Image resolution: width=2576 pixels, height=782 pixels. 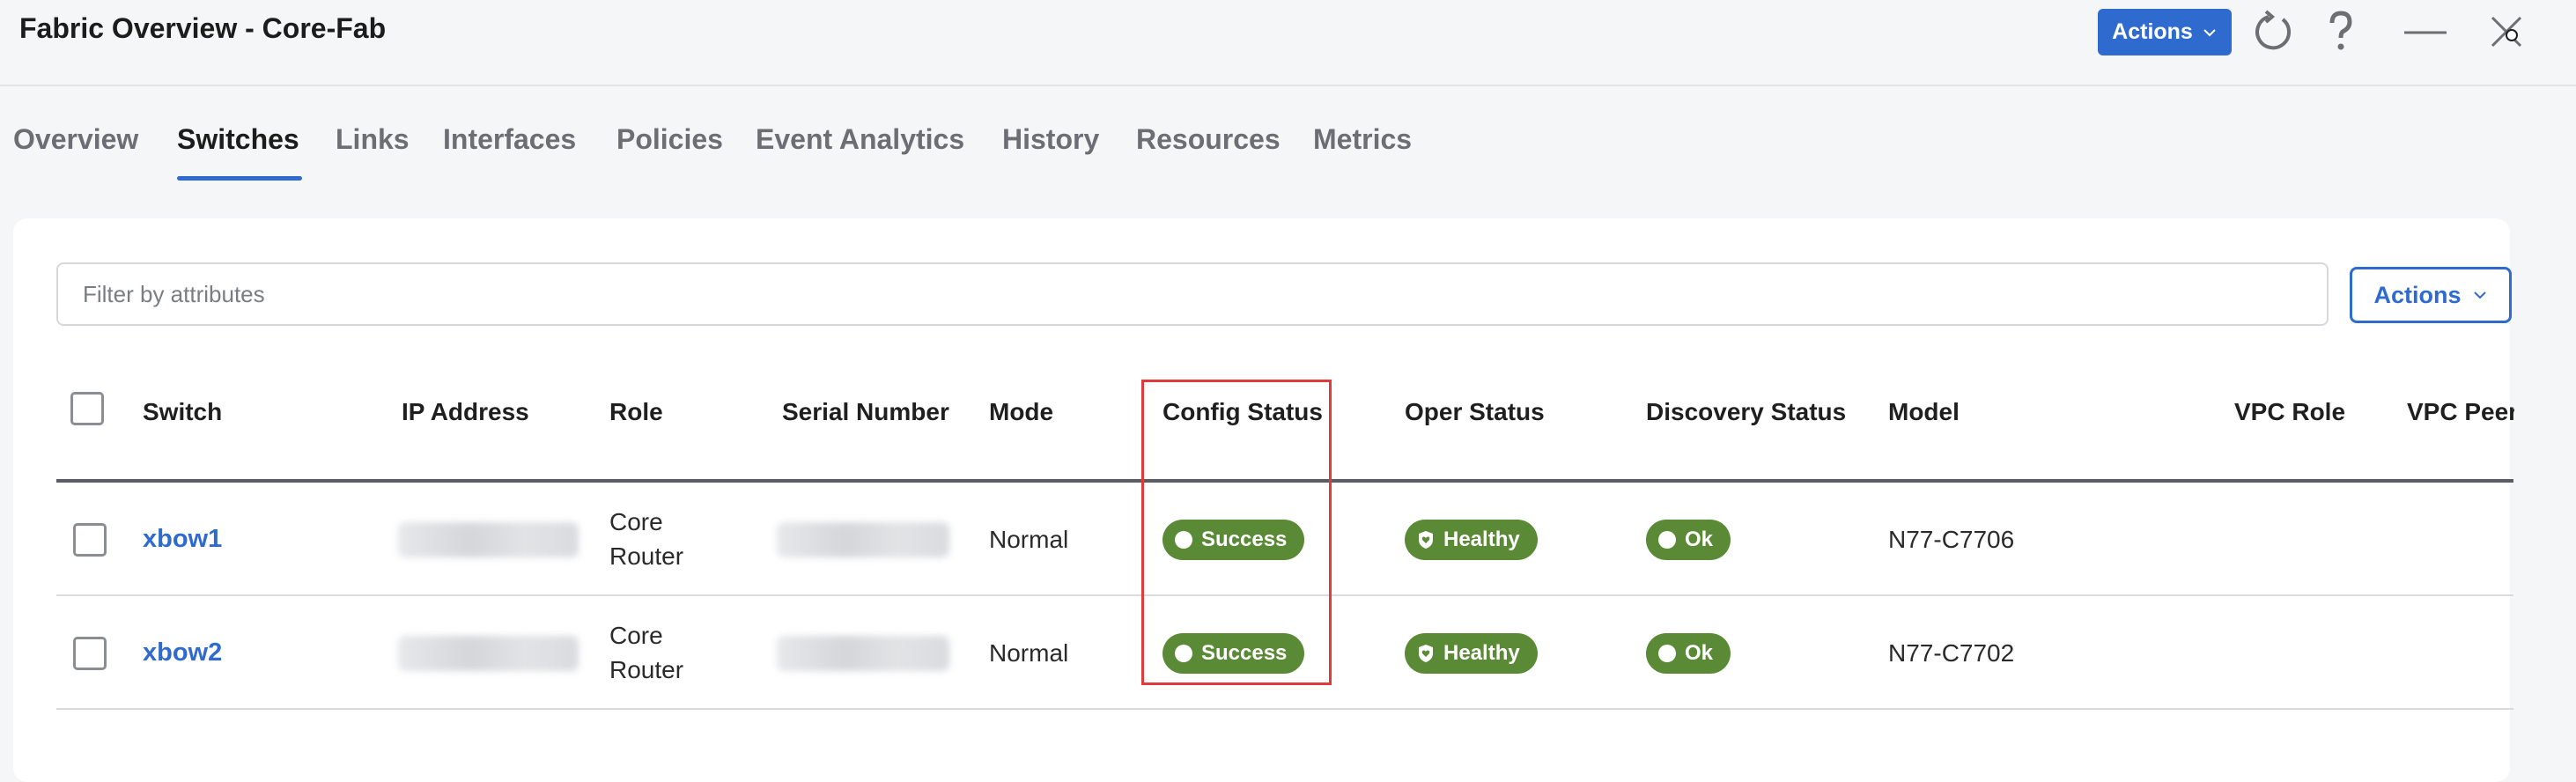 What do you see at coordinates (2417, 294) in the screenshot?
I see `table-actions-label: Actions` at bounding box center [2417, 294].